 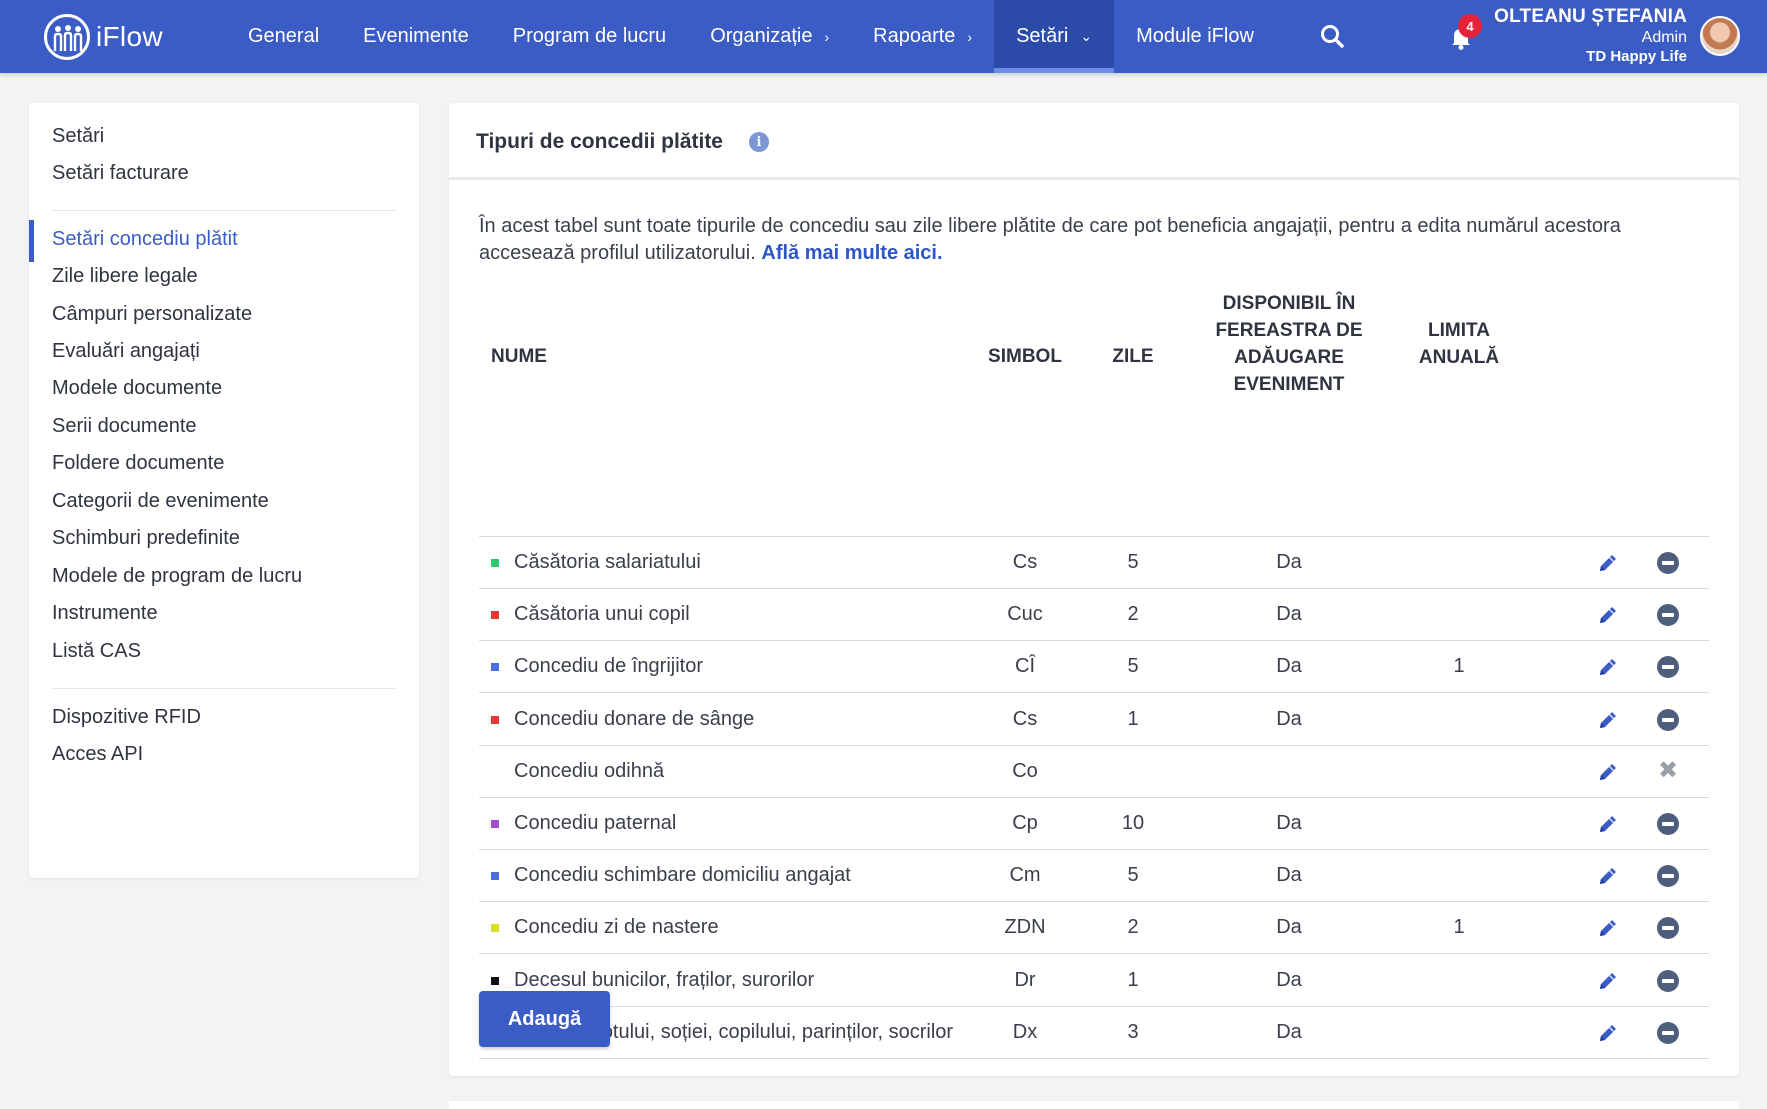 I want to click on sidebar-item: Setări, so click(x=78, y=136).